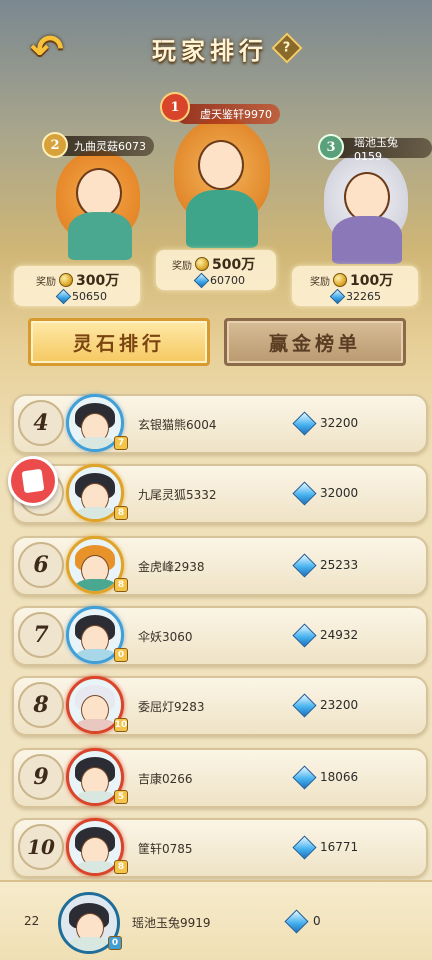  I want to click on my-rank-number: 22, so click(32, 921).